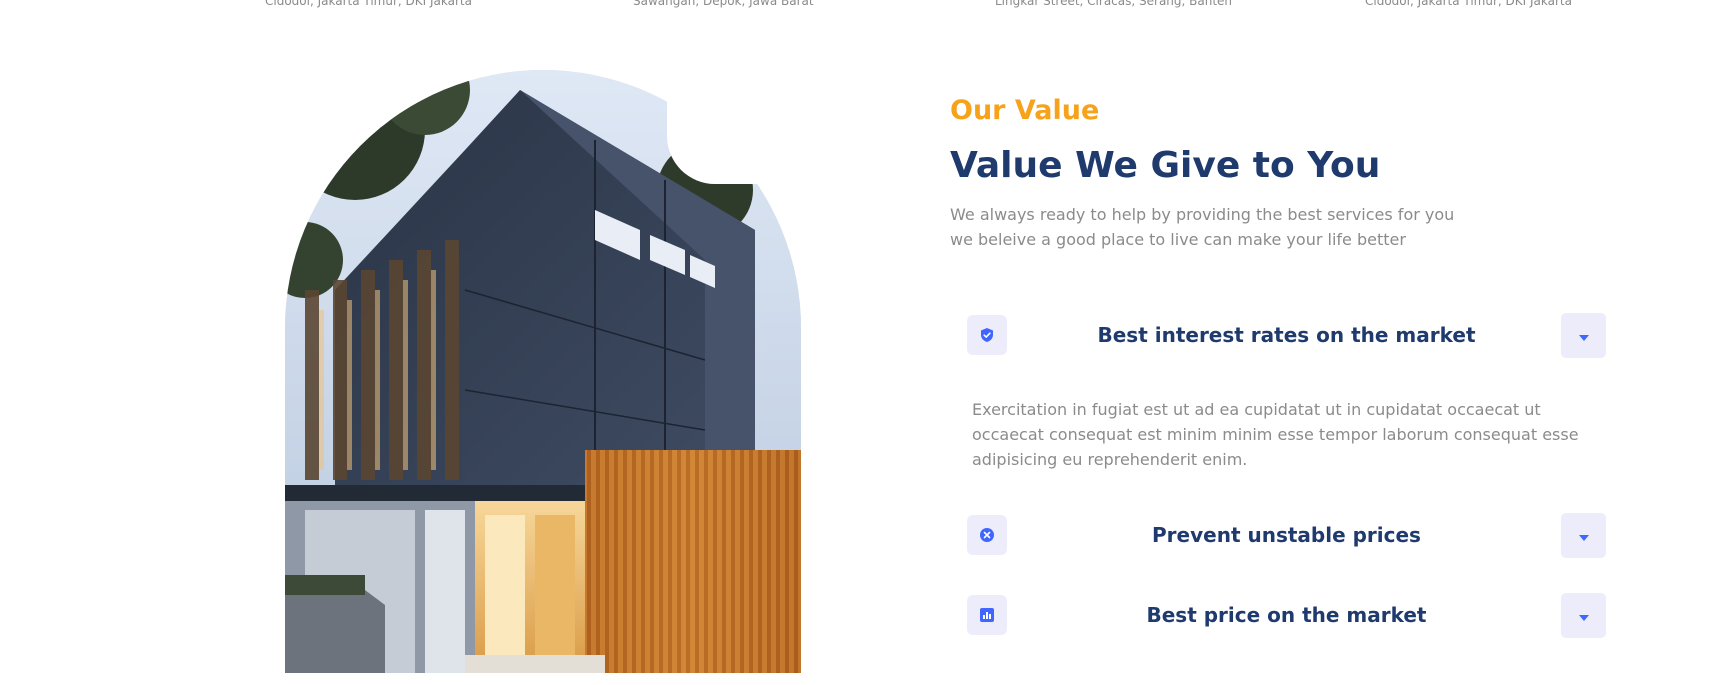 The image size is (1713, 685). I want to click on property-location: Sawangan, Depok, Jawa Barat, so click(723, 4).